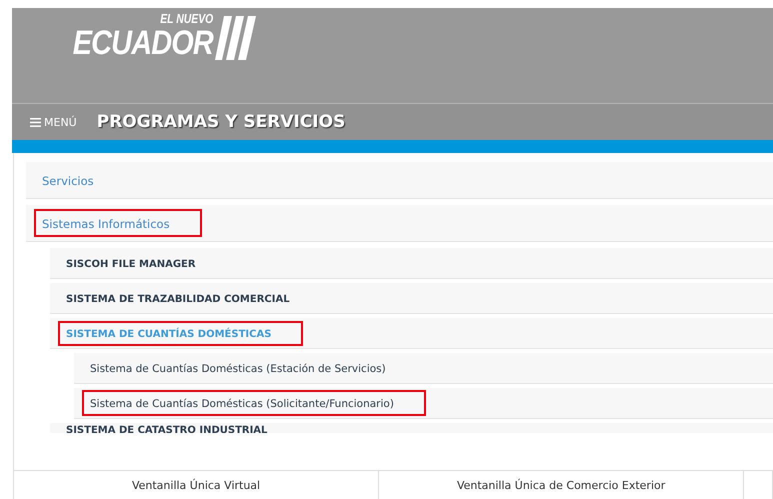 This screenshot has width=773, height=499. I want to click on logo: EL NUEVO ECUADOR, so click(152, 36).